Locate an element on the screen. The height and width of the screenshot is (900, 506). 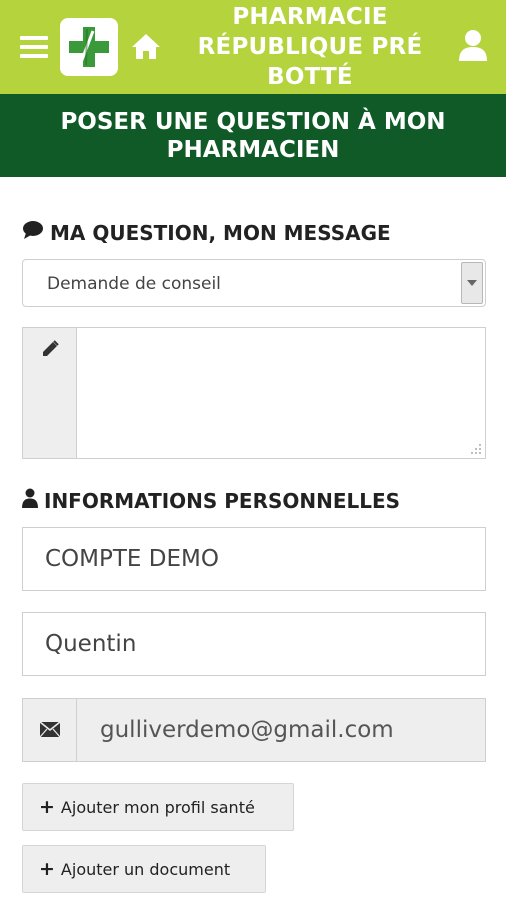
personal-section-label: INFORMATIONS PERSONNELLES is located at coordinates (222, 500).